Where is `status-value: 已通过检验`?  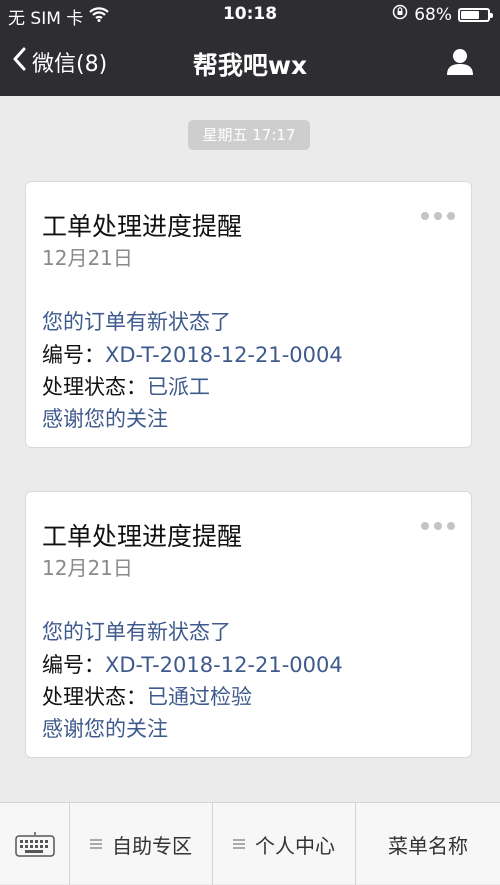
status-value: 已通过检验 is located at coordinates (199, 697).